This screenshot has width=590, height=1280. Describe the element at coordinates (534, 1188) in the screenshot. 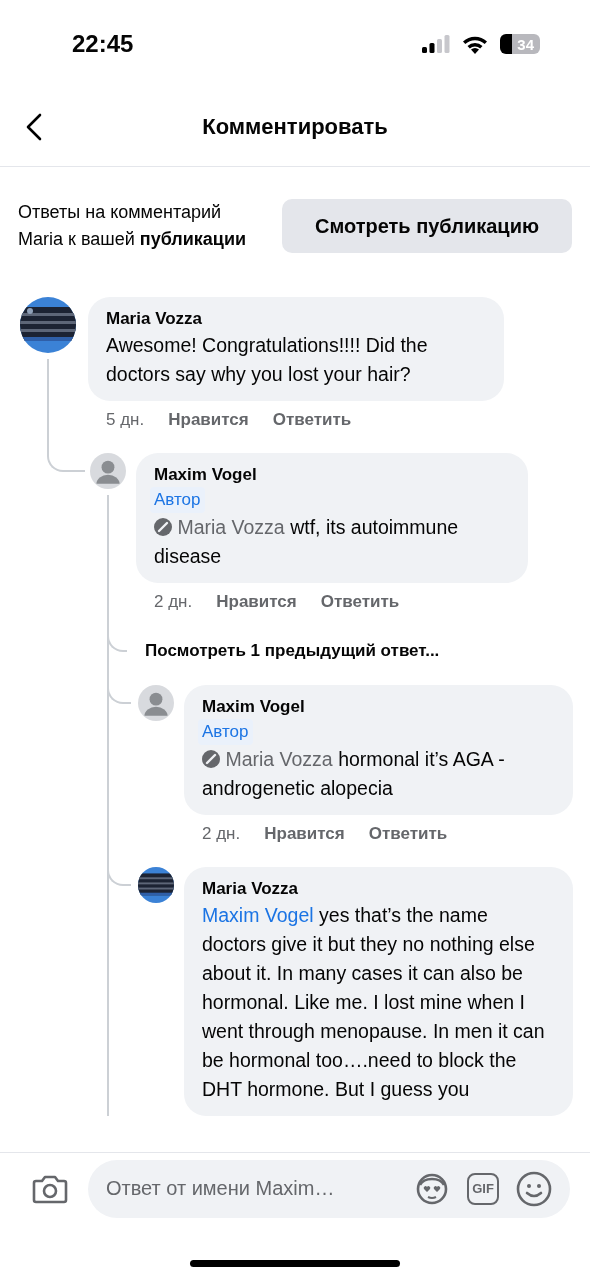

I see `emoji-icon` at that location.